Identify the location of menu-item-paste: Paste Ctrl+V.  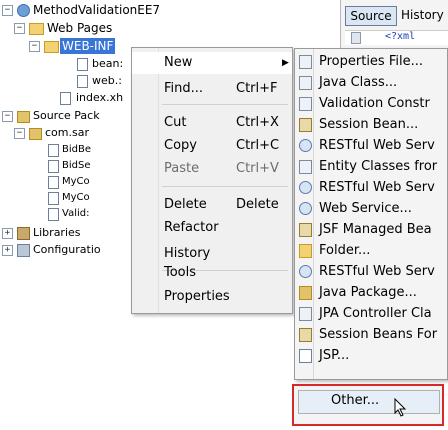
(212, 169).